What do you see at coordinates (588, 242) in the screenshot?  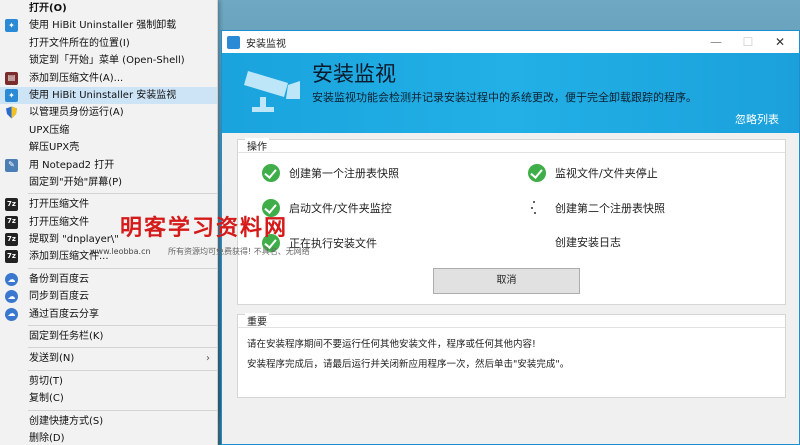 I see `op-text: 创建安装日志` at bounding box center [588, 242].